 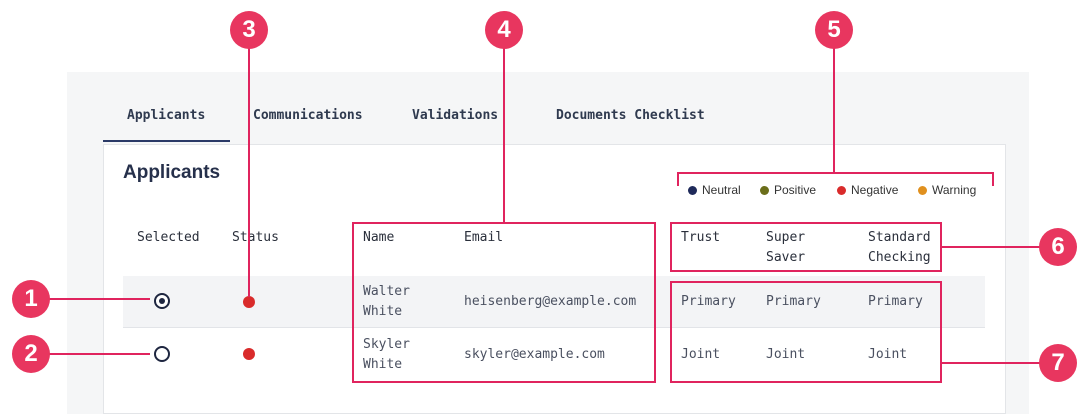 I want to click on callout-badge-3: 3, so click(x=249, y=30).